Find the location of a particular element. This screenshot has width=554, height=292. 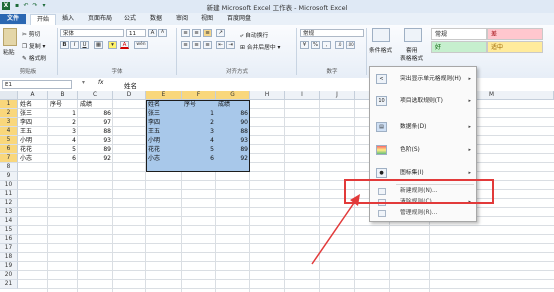

percent-icon: % is located at coordinates (315, 45).